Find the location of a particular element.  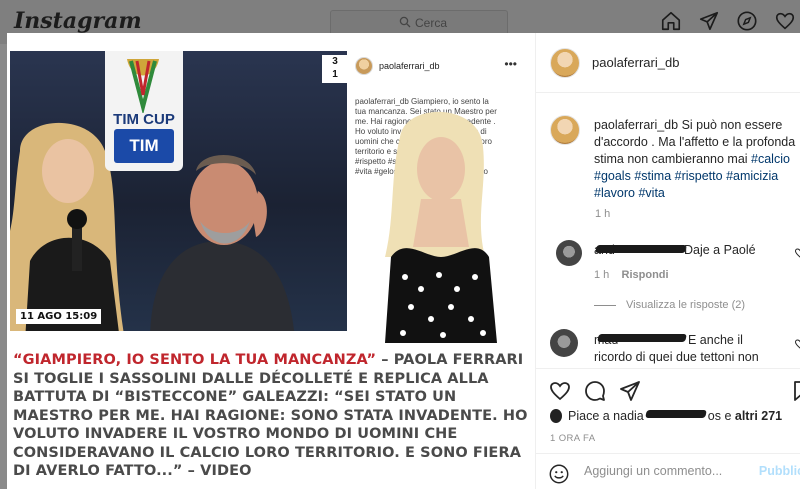

comment-text-cont: ricordo di quei due tettoni non is located at coordinates (676, 357).